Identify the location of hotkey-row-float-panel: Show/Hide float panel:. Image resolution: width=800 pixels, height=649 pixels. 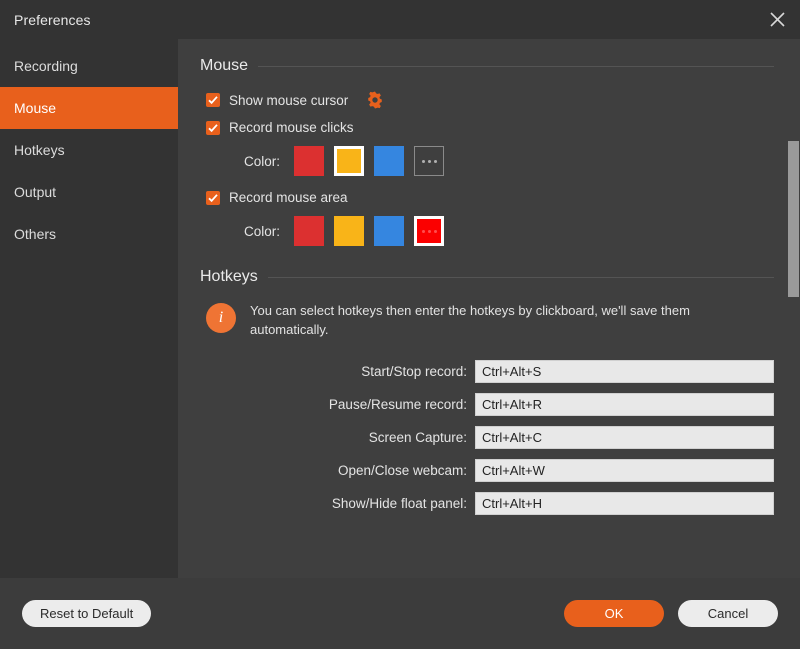
(487, 503).